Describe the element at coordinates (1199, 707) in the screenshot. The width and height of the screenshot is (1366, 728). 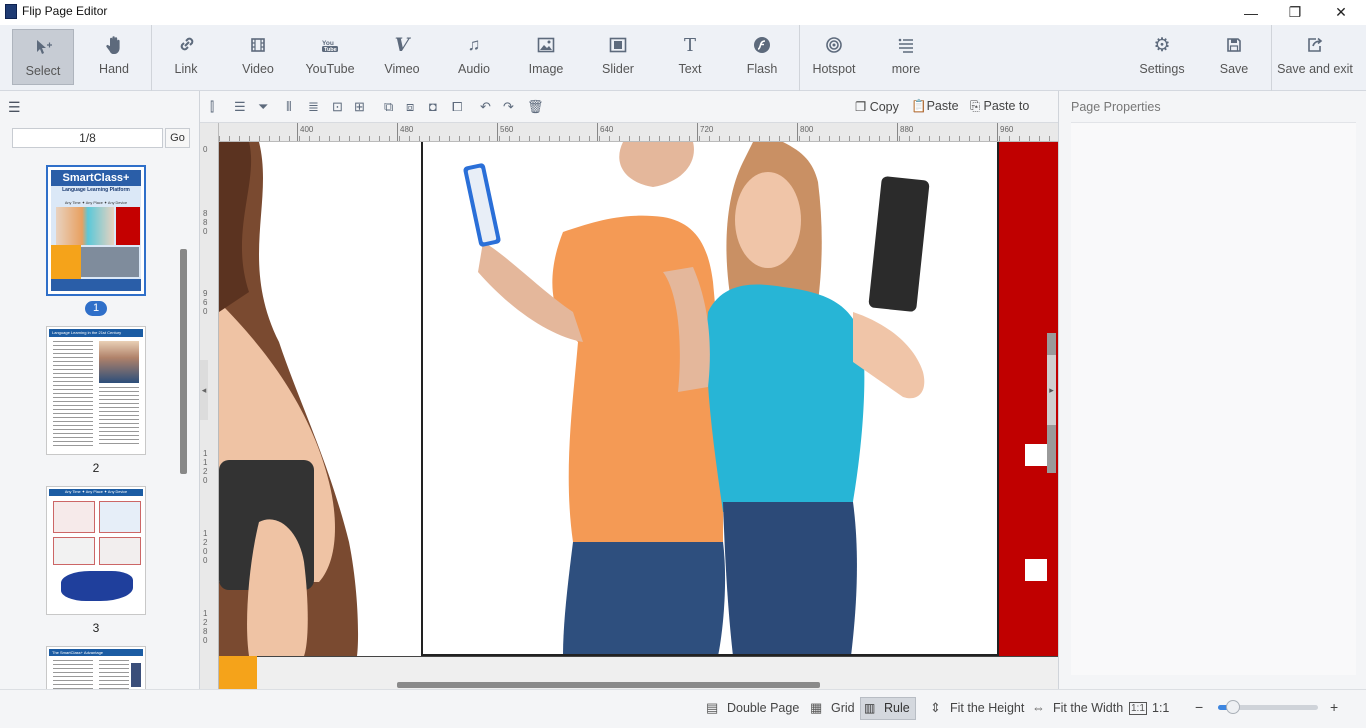
I see `zoom-out-button: −` at that location.